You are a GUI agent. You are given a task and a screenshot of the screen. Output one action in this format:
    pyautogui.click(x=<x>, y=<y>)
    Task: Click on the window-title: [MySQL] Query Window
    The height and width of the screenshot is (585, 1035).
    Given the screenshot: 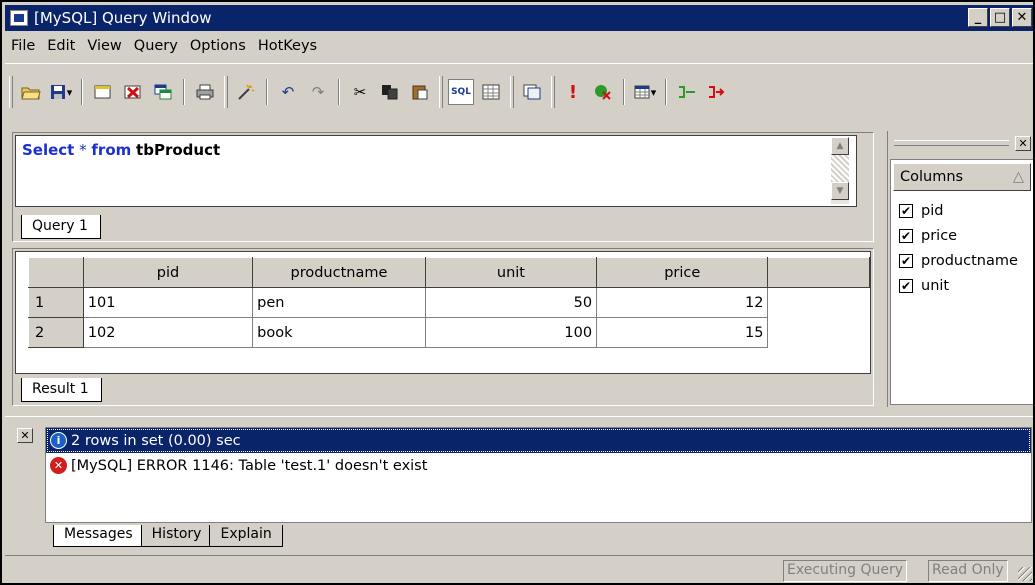 What is the action you would take?
    pyautogui.click(x=123, y=18)
    